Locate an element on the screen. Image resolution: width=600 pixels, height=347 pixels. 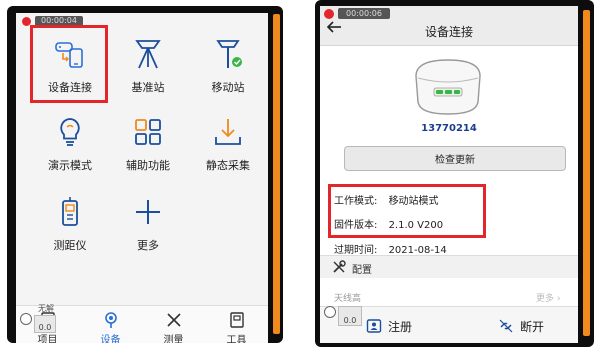
download-tray-icon is located at coordinates (228, 132).